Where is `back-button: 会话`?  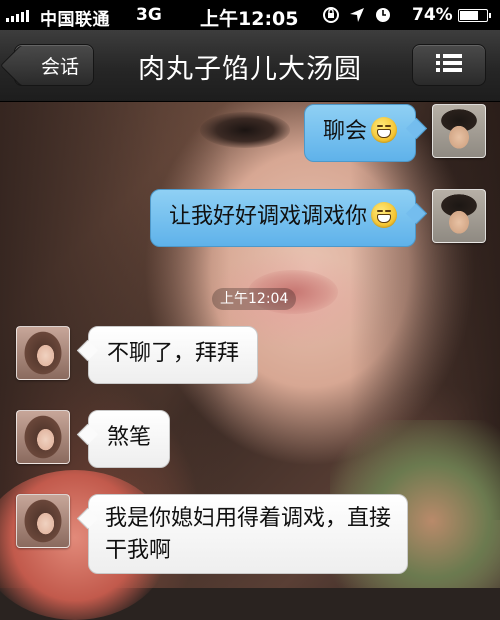 back-button: 会话 is located at coordinates (54, 65).